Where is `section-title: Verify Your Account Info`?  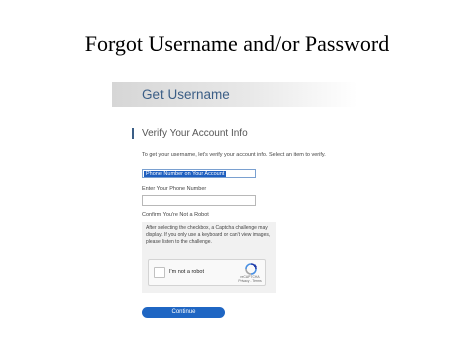
section-title: Verify Your Account Info is located at coordinates (195, 133).